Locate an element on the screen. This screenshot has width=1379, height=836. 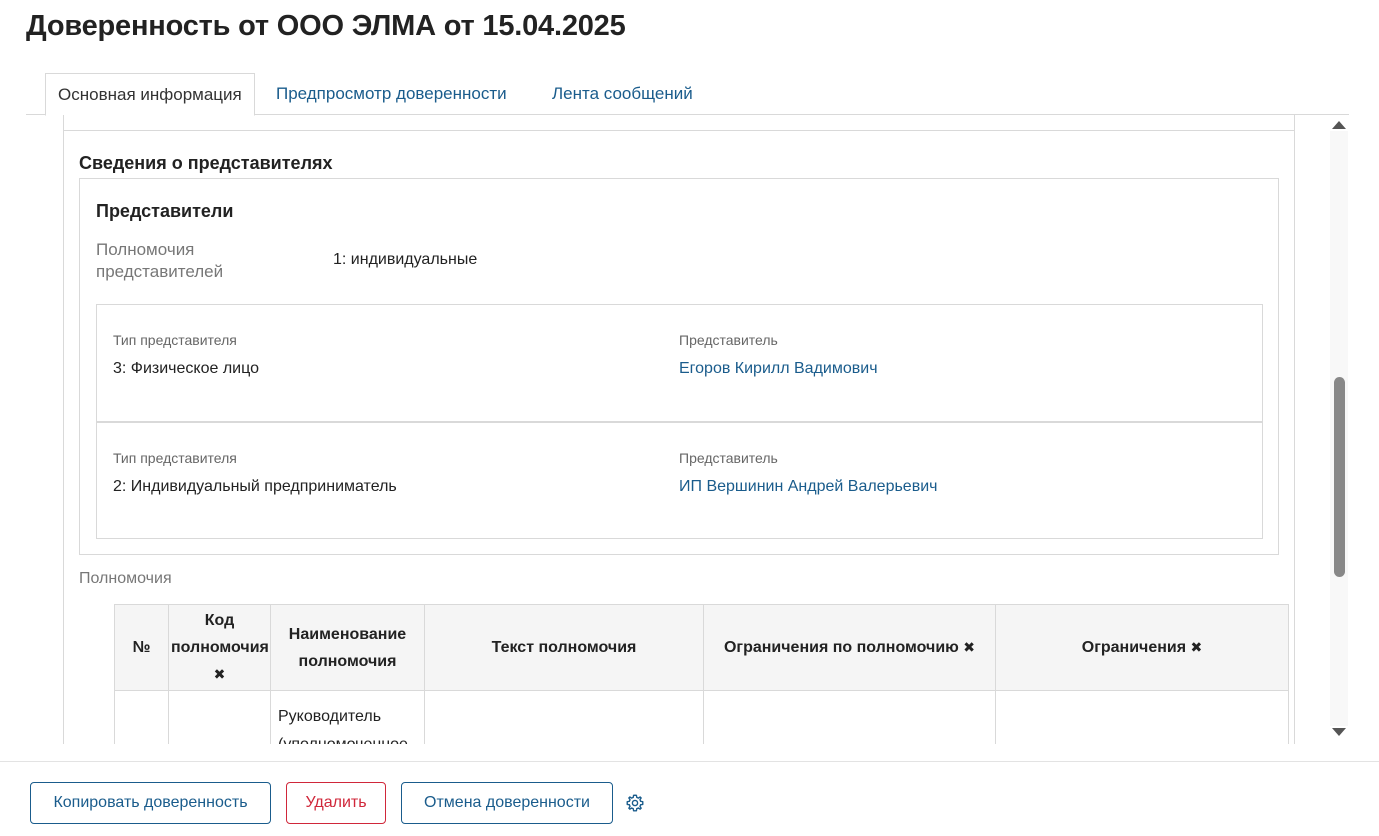
powers-section-label: Полномочия is located at coordinates (125, 578).